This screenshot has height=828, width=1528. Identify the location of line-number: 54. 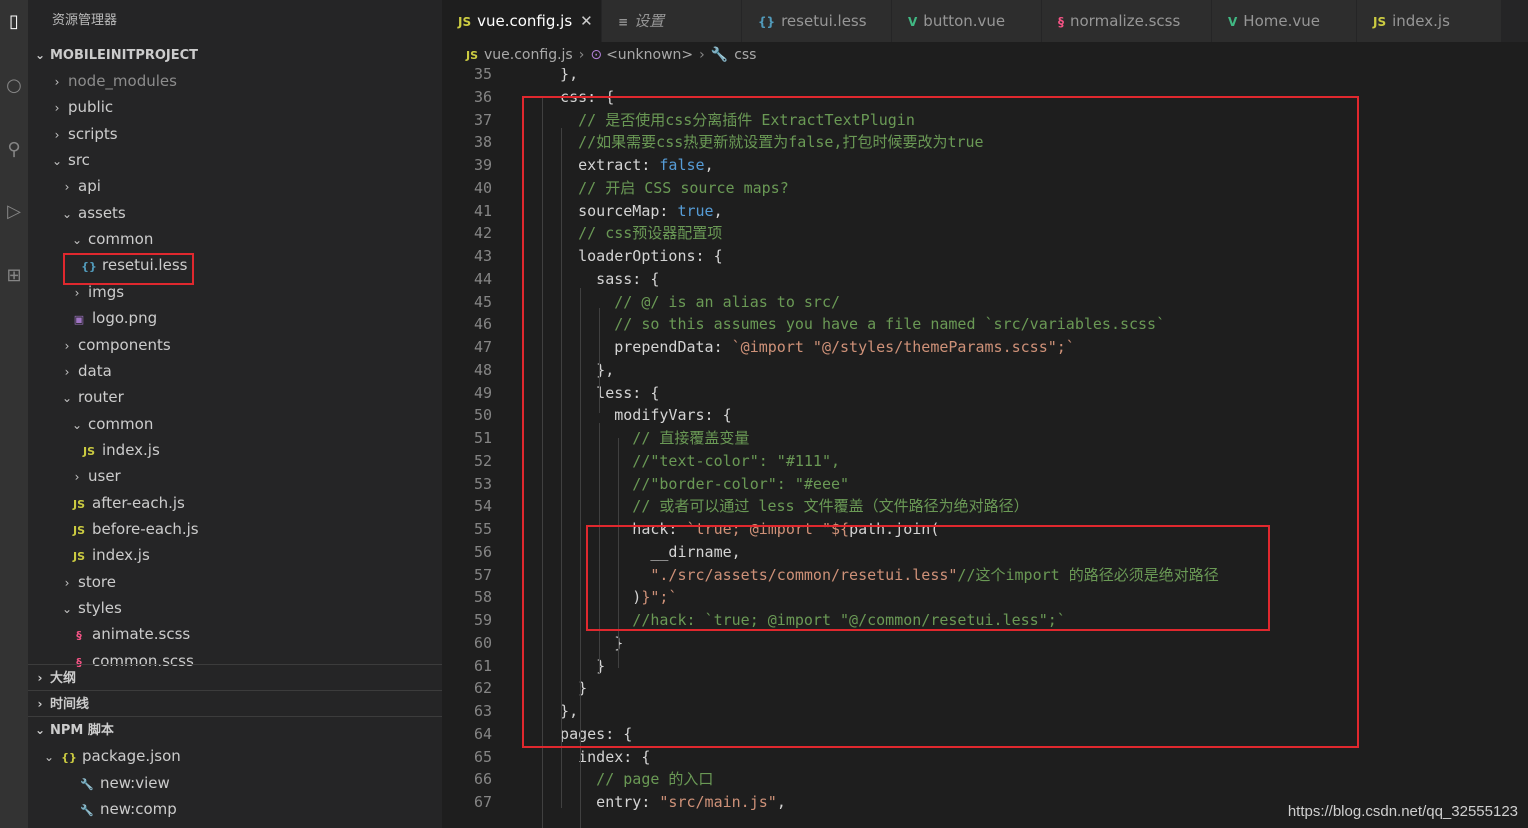
(482, 506).